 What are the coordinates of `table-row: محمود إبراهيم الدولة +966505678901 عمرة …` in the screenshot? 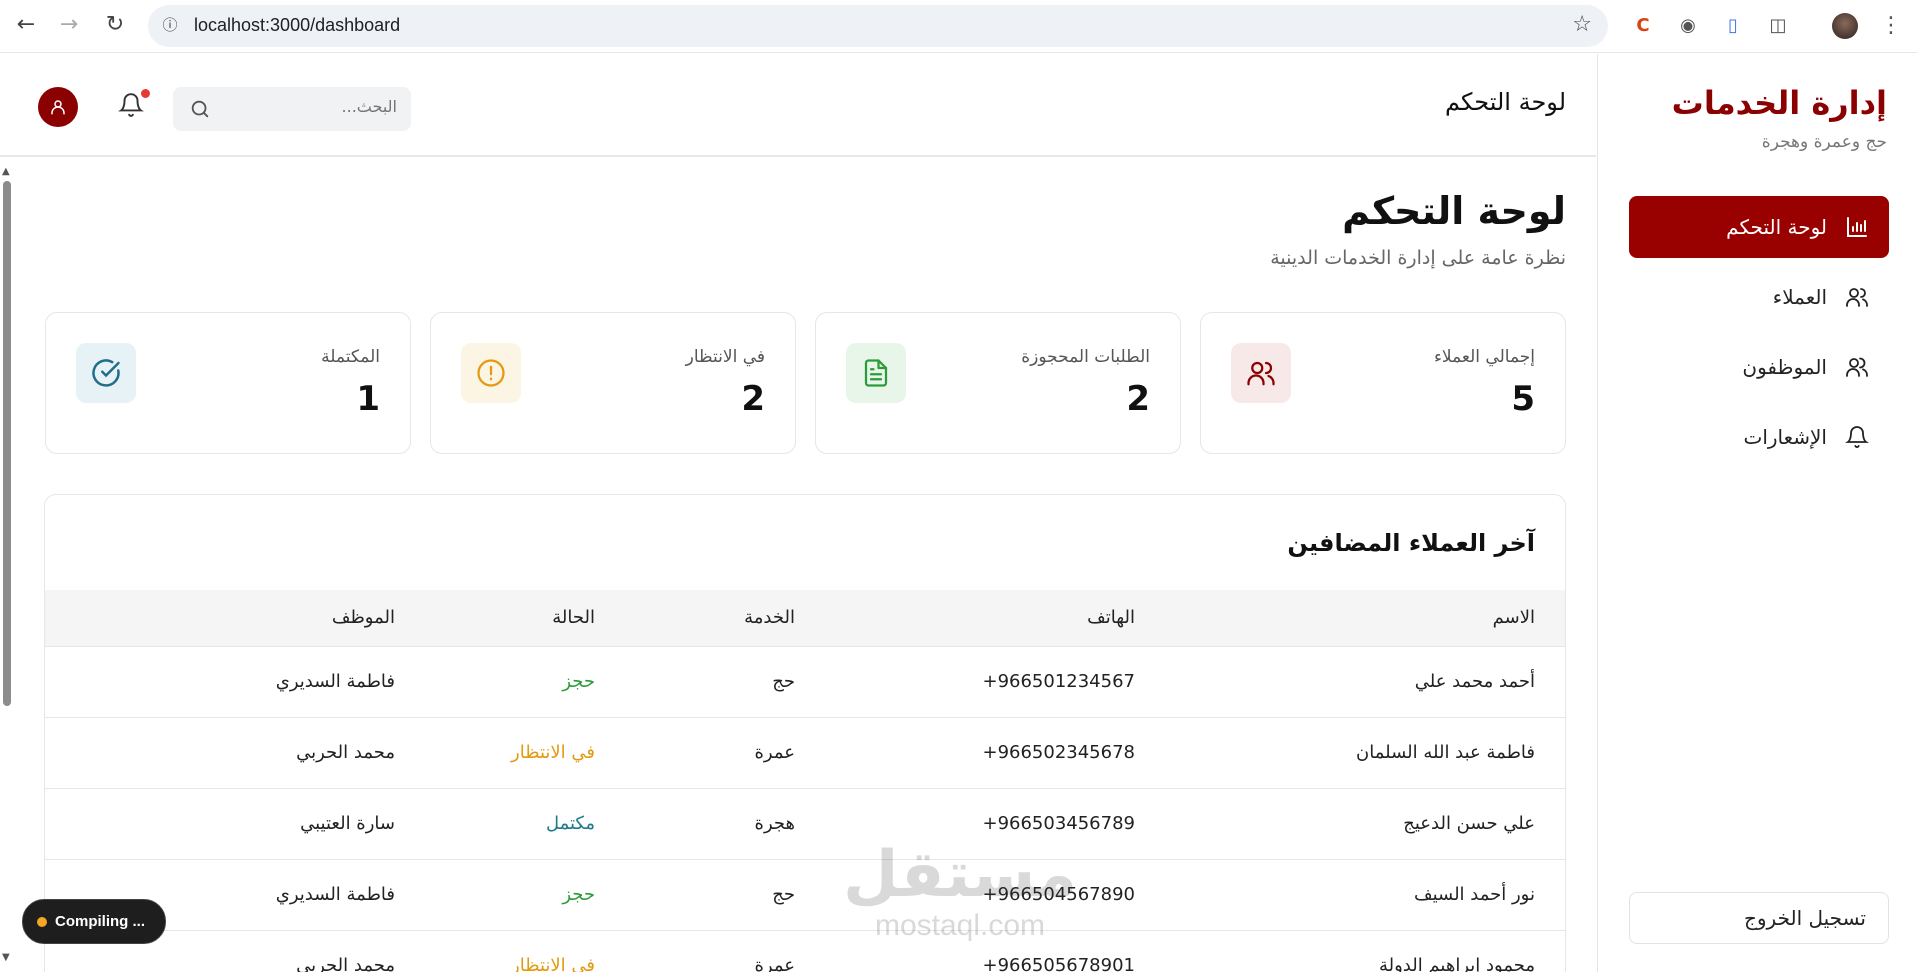 It's located at (805, 951).